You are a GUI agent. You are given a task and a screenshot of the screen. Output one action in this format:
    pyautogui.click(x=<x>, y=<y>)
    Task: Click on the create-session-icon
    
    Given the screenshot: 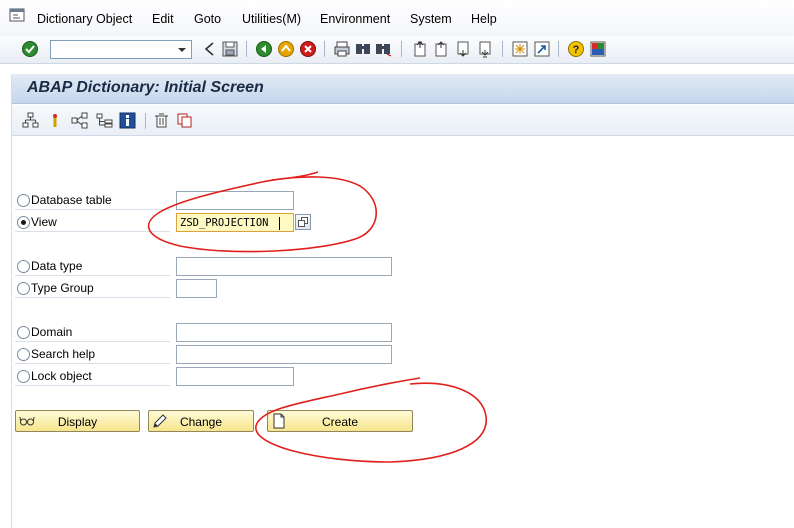 What is the action you would take?
    pyautogui.click(x=520, y=49)
    